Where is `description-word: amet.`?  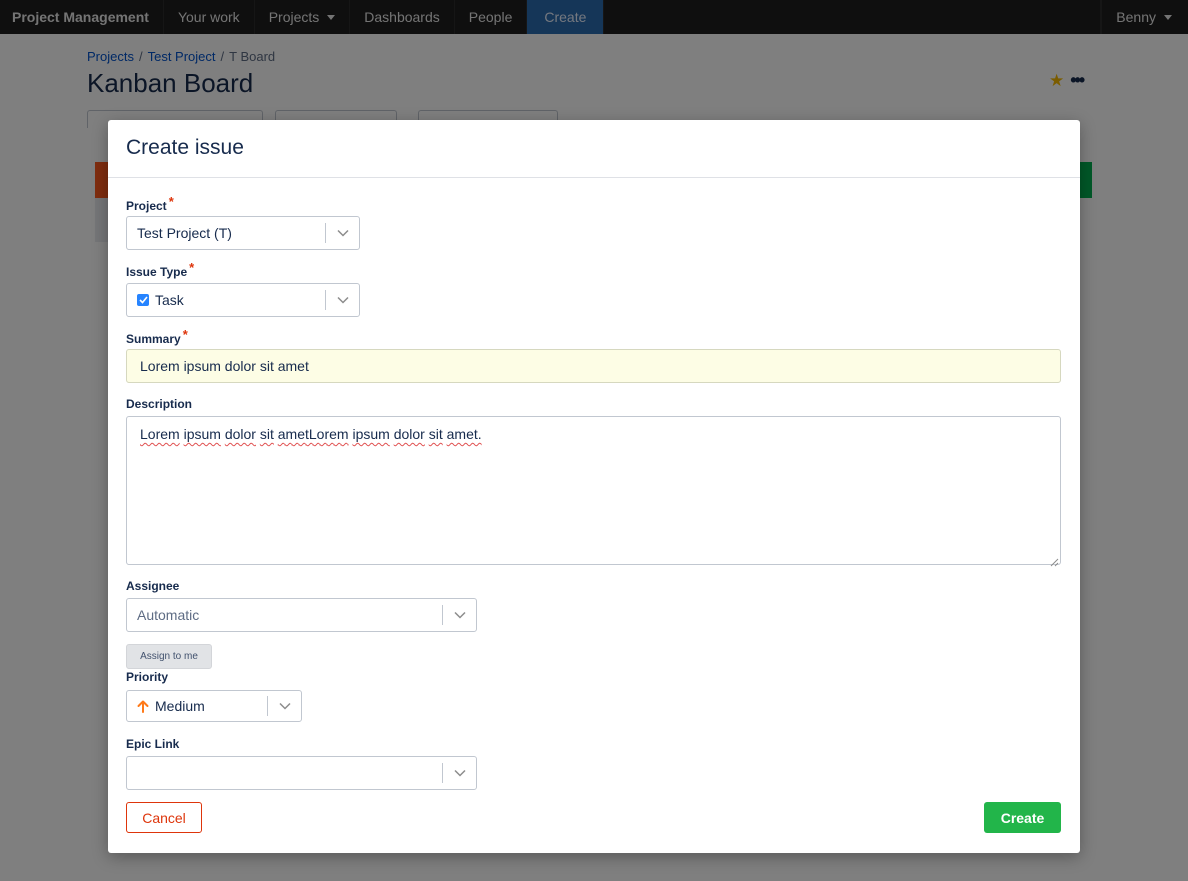
description-word: amet. is located at coordinates (464, 434).